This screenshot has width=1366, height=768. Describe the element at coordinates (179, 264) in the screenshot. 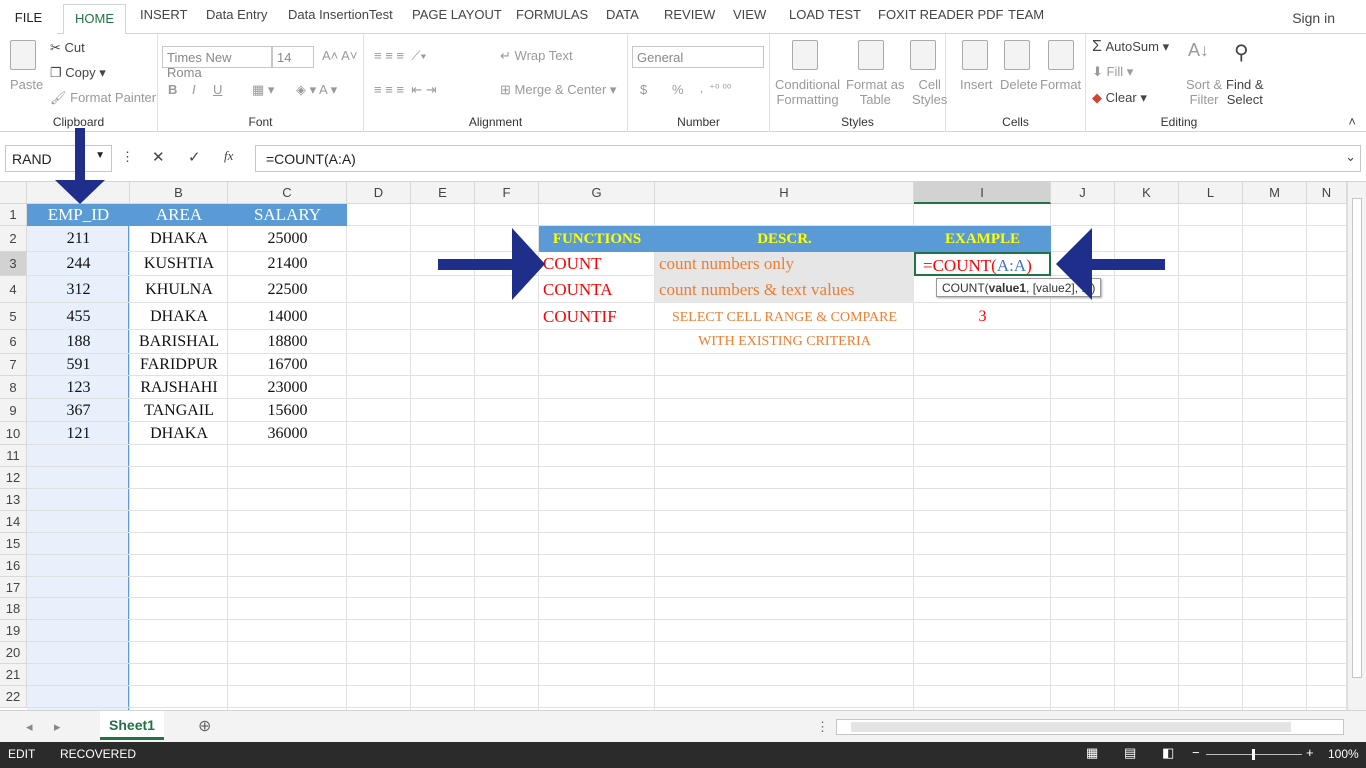

I see `table-row-cell: KUSHTIA` at that location.